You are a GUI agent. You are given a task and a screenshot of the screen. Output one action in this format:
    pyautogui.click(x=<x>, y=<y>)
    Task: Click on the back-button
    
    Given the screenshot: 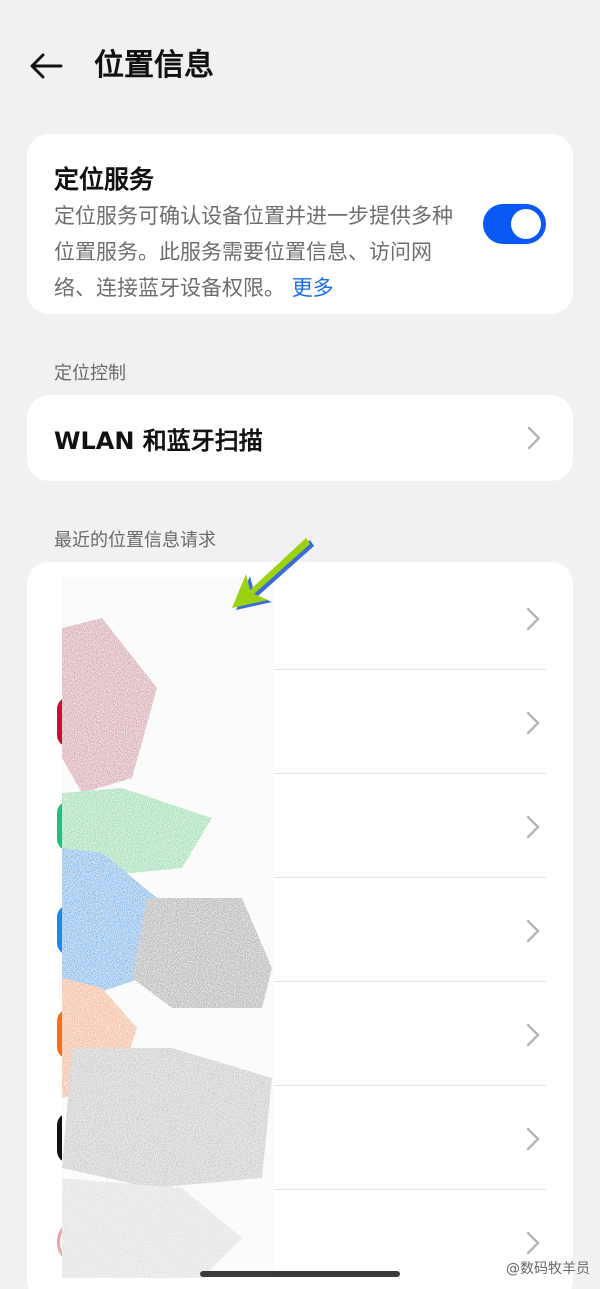 What is the action you would take?
    pyautogui.click(x=46, y=66)
    